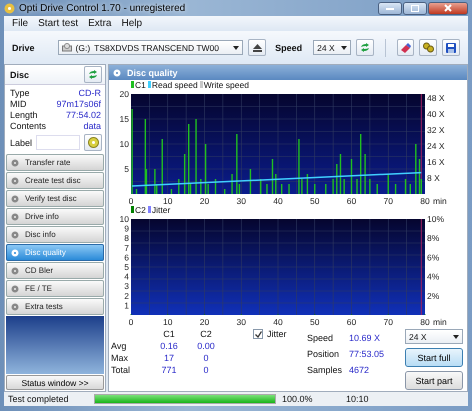 The height and width of the screenshot is (411, 472). I want to click on reading-value: 4672, so click(359, 370).